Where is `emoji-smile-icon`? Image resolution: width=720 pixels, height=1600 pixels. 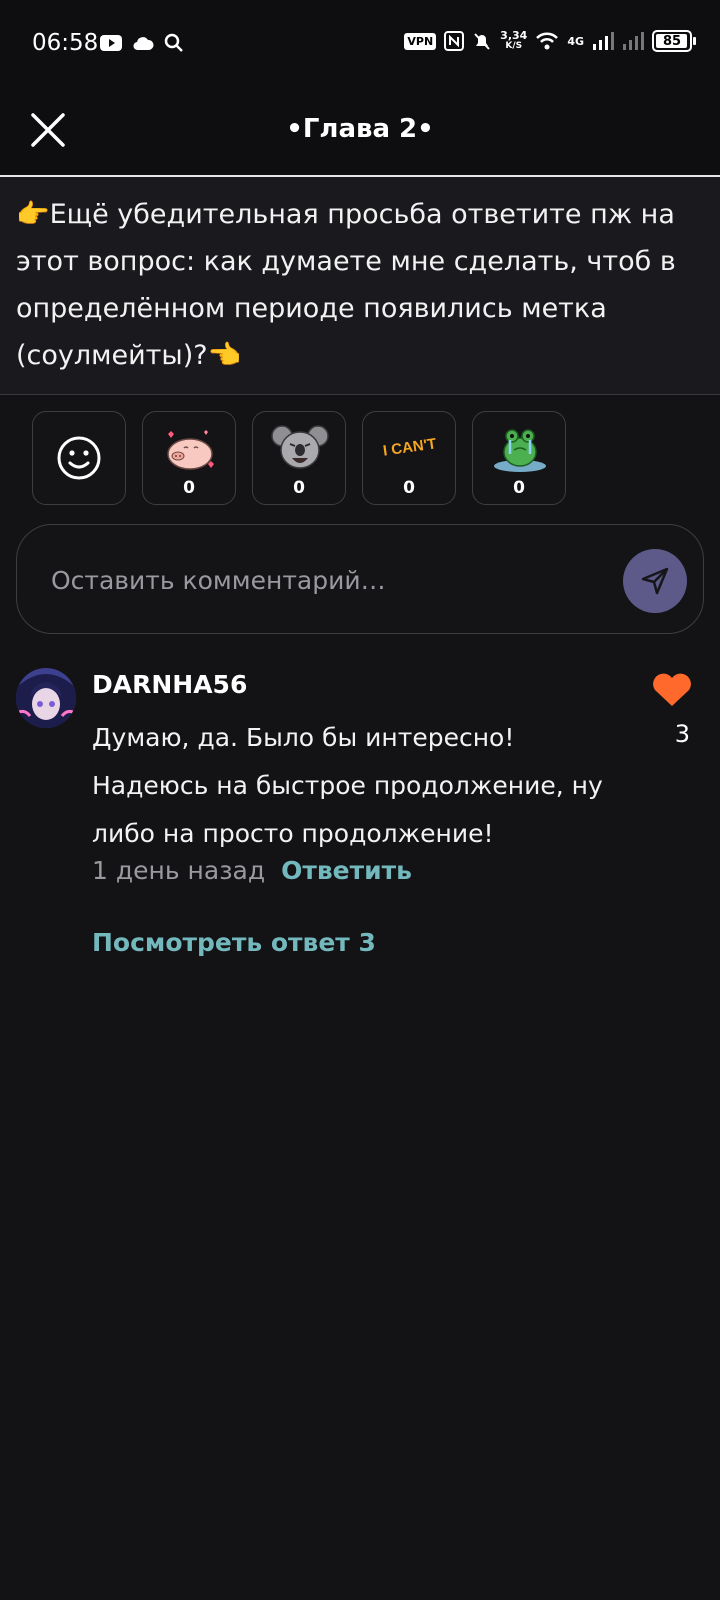 emoji-smile-icon is located at coordinates (78, 457).